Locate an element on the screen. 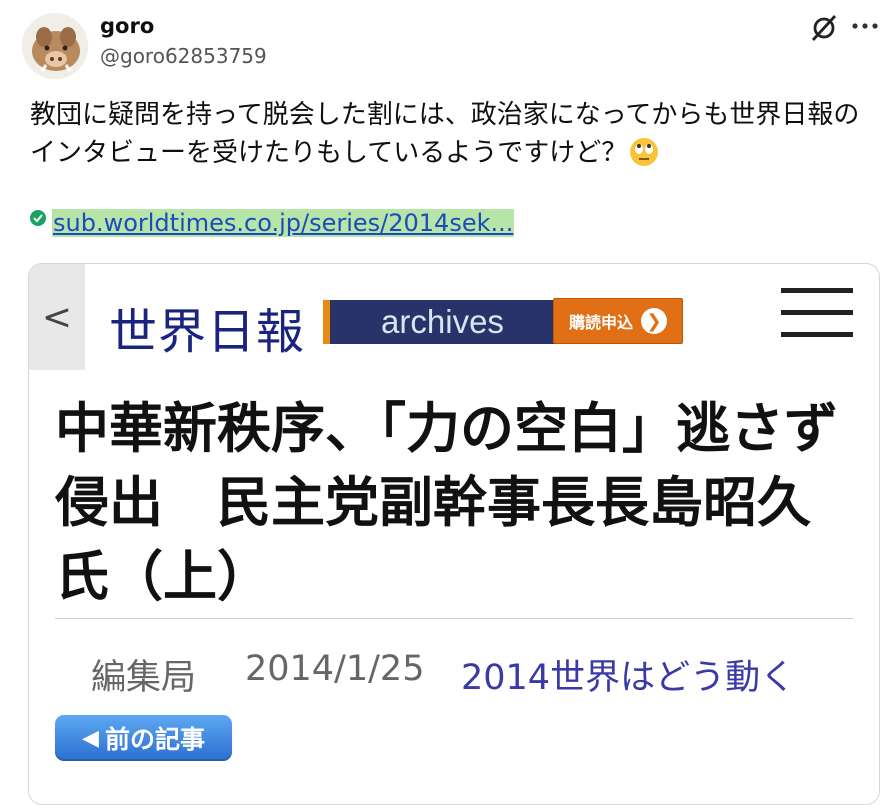 Image resolution: width=892 pixels, height=805 pixels. boar-avatar-icon is located at coordinates (55, 46).